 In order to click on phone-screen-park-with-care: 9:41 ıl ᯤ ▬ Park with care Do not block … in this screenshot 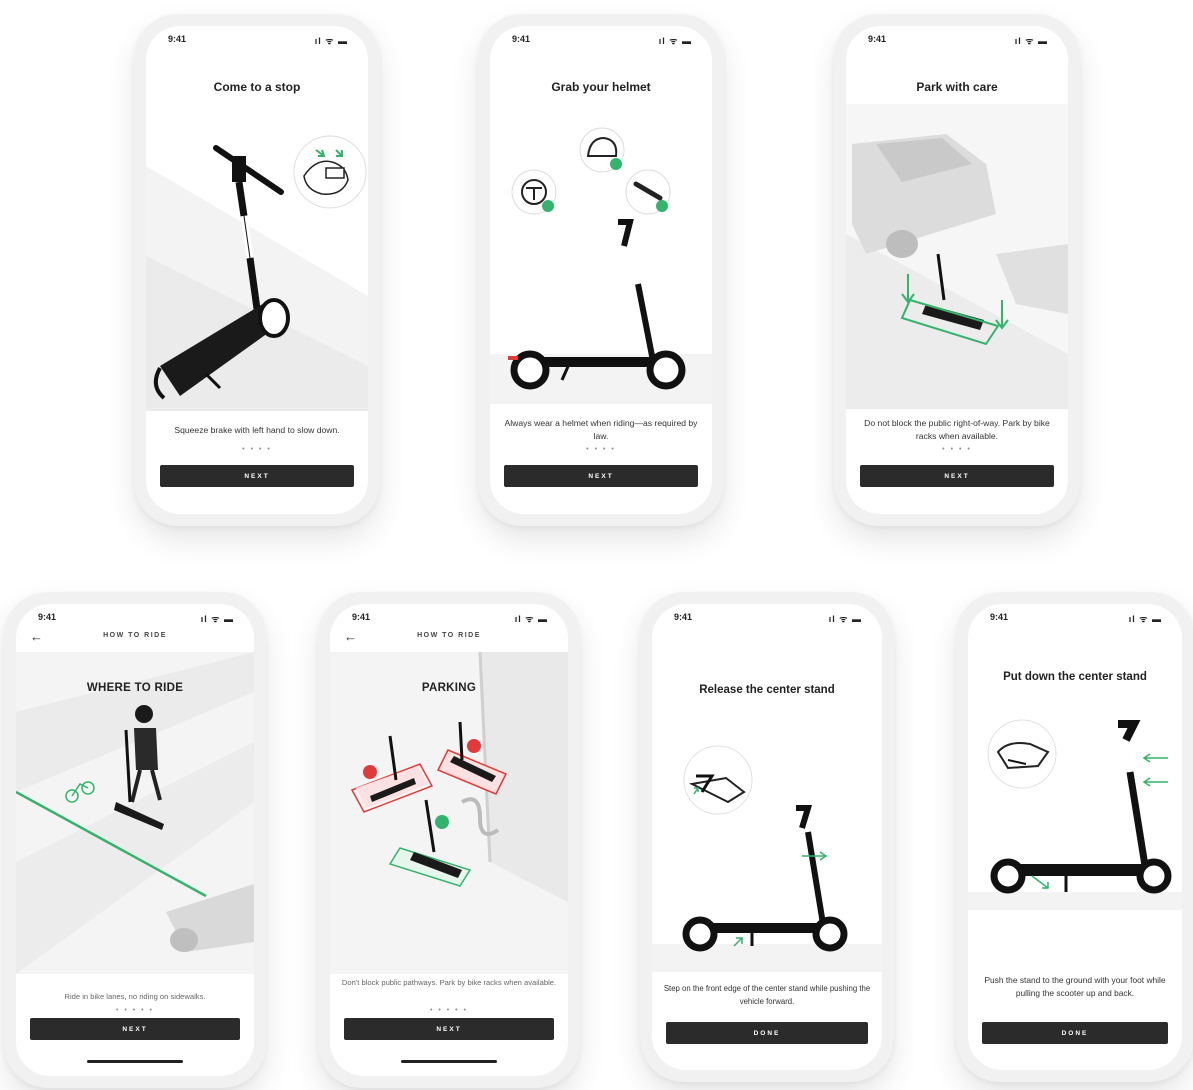, I will do `click(957, 270)`.